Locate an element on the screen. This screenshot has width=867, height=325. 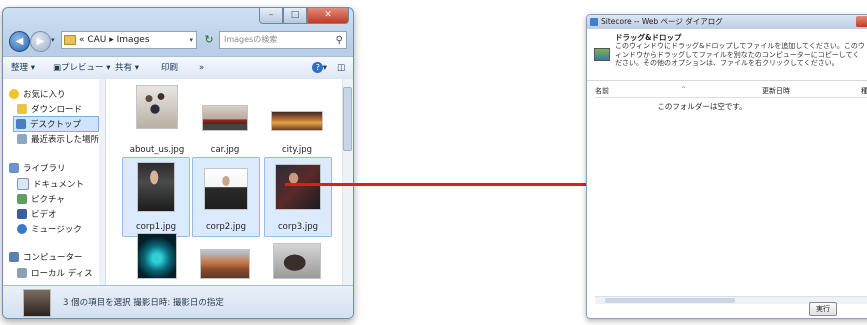
nav-label: ドキュメント is located at coordinates (59, 185).